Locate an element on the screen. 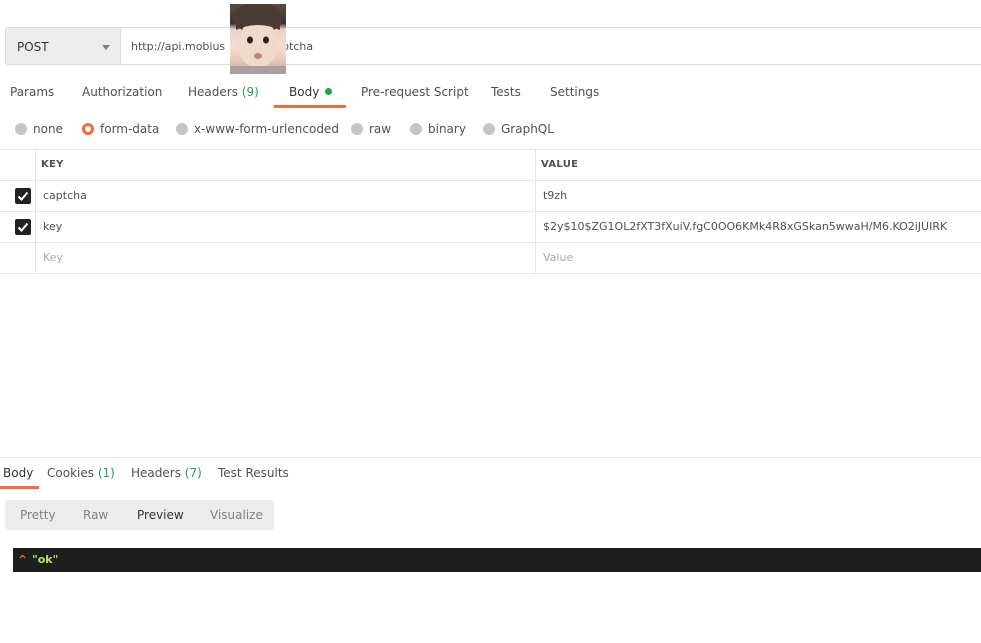 The width and height of the screenshot is (981, 643). format-visualize-button: Visualize is located at coordinates (236, 515).